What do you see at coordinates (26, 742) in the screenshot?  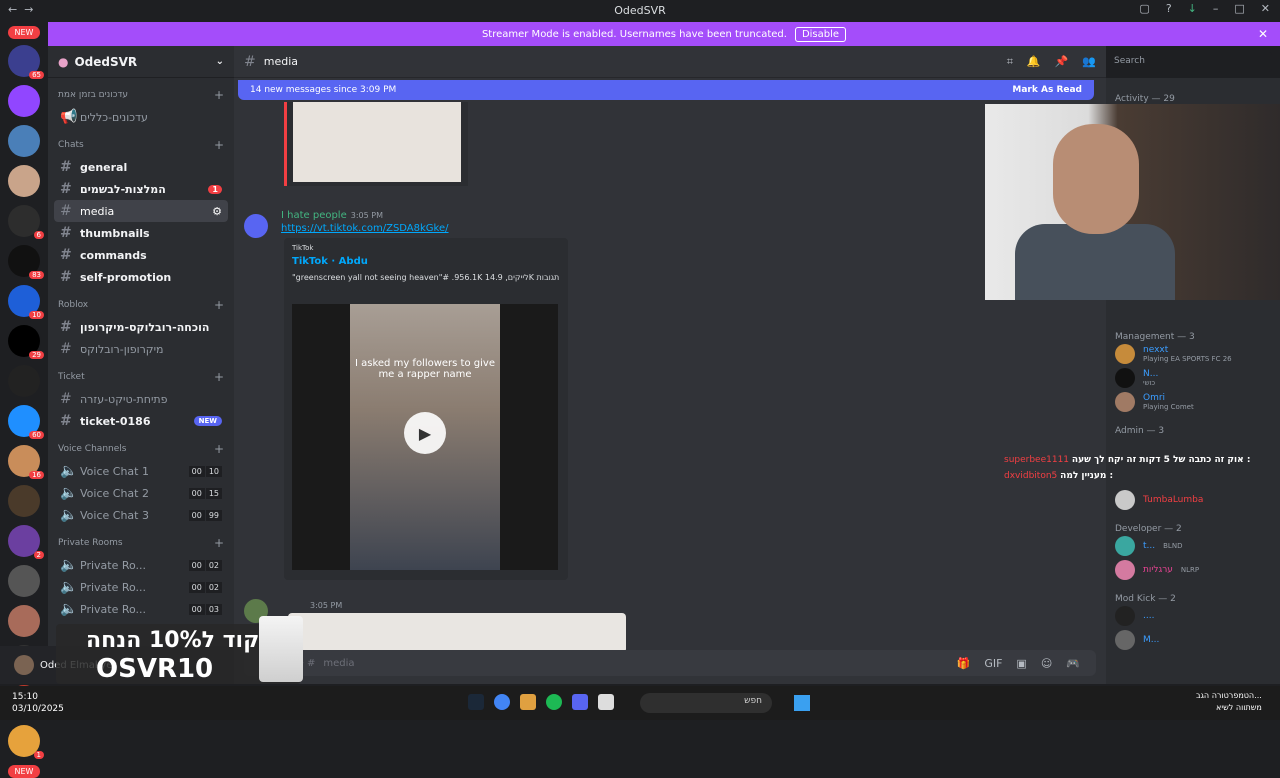 I see `server-icon: 1` at bounding box center [26, 742].